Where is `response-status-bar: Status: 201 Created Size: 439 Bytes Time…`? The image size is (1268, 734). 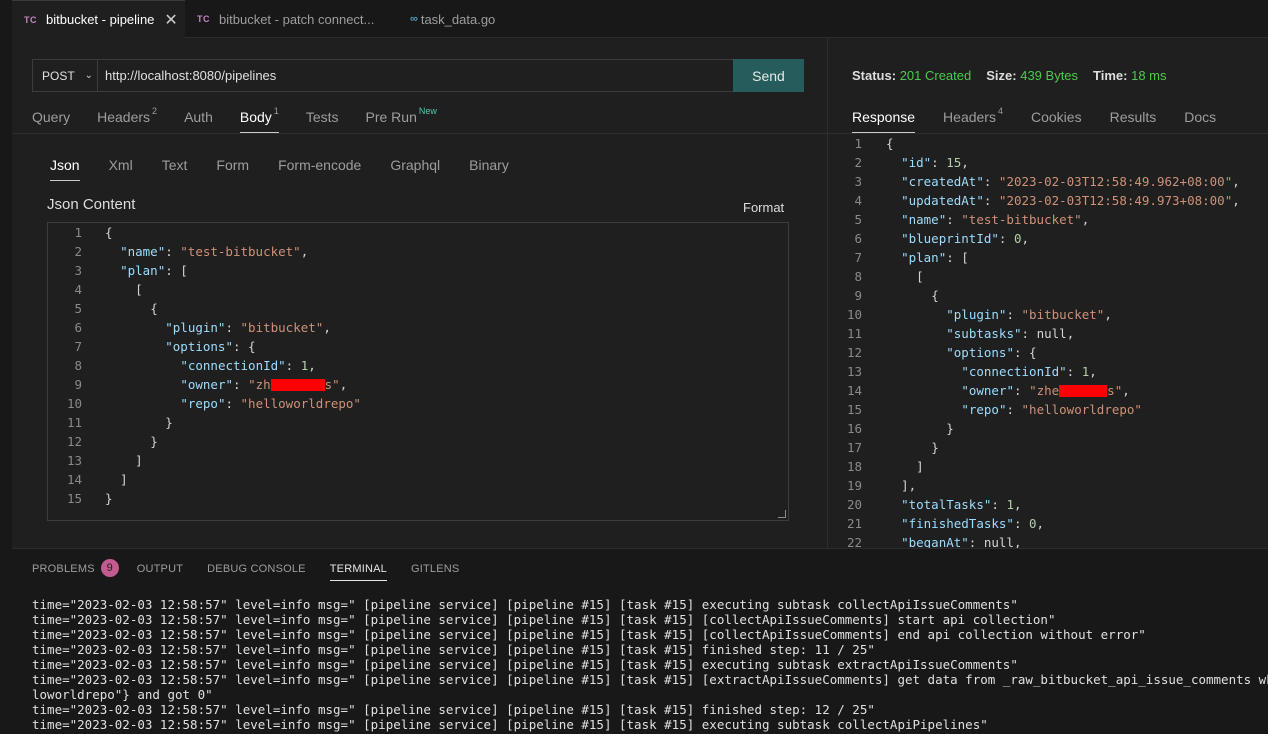 response-status-bar: Status: 201 Created Size: 439 Bytes Time… is located at coordinates (1017, 75).